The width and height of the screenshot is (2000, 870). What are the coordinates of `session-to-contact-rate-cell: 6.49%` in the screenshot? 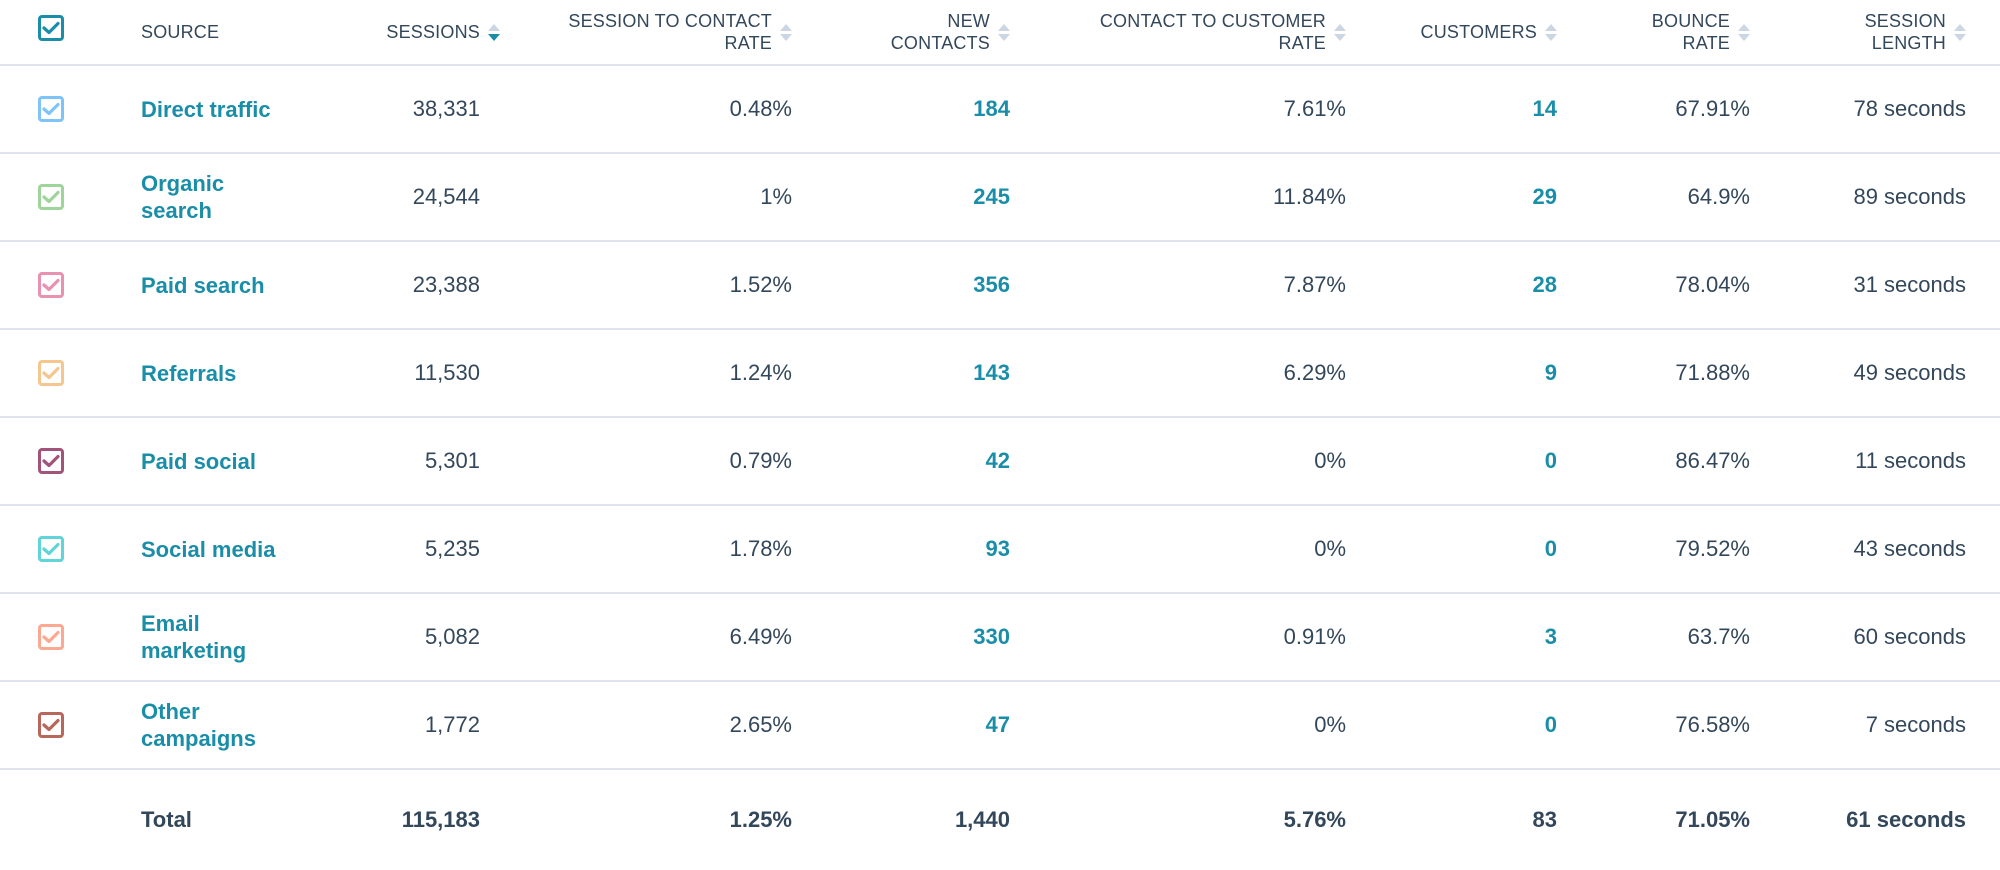 It's located at (760, 636).